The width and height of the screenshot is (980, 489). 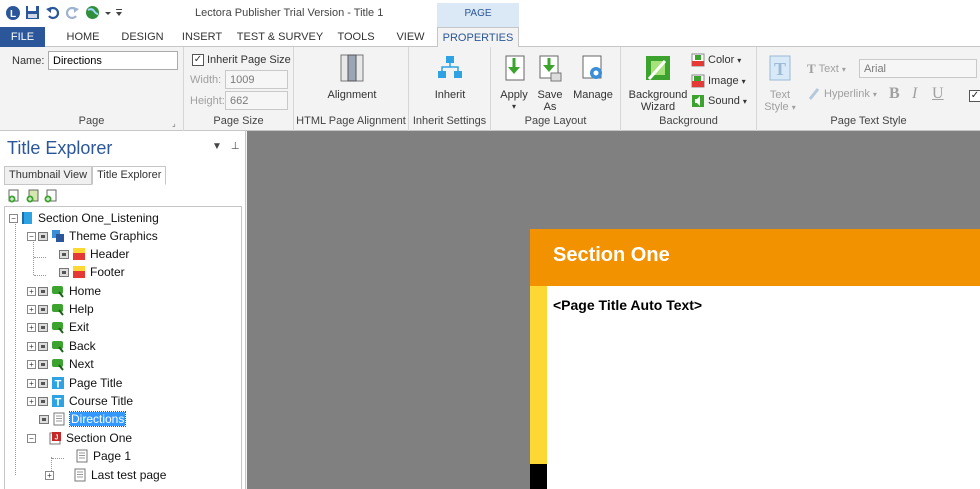 I want to click on checkbox-icon: ✓, so click(x=198, y=60).